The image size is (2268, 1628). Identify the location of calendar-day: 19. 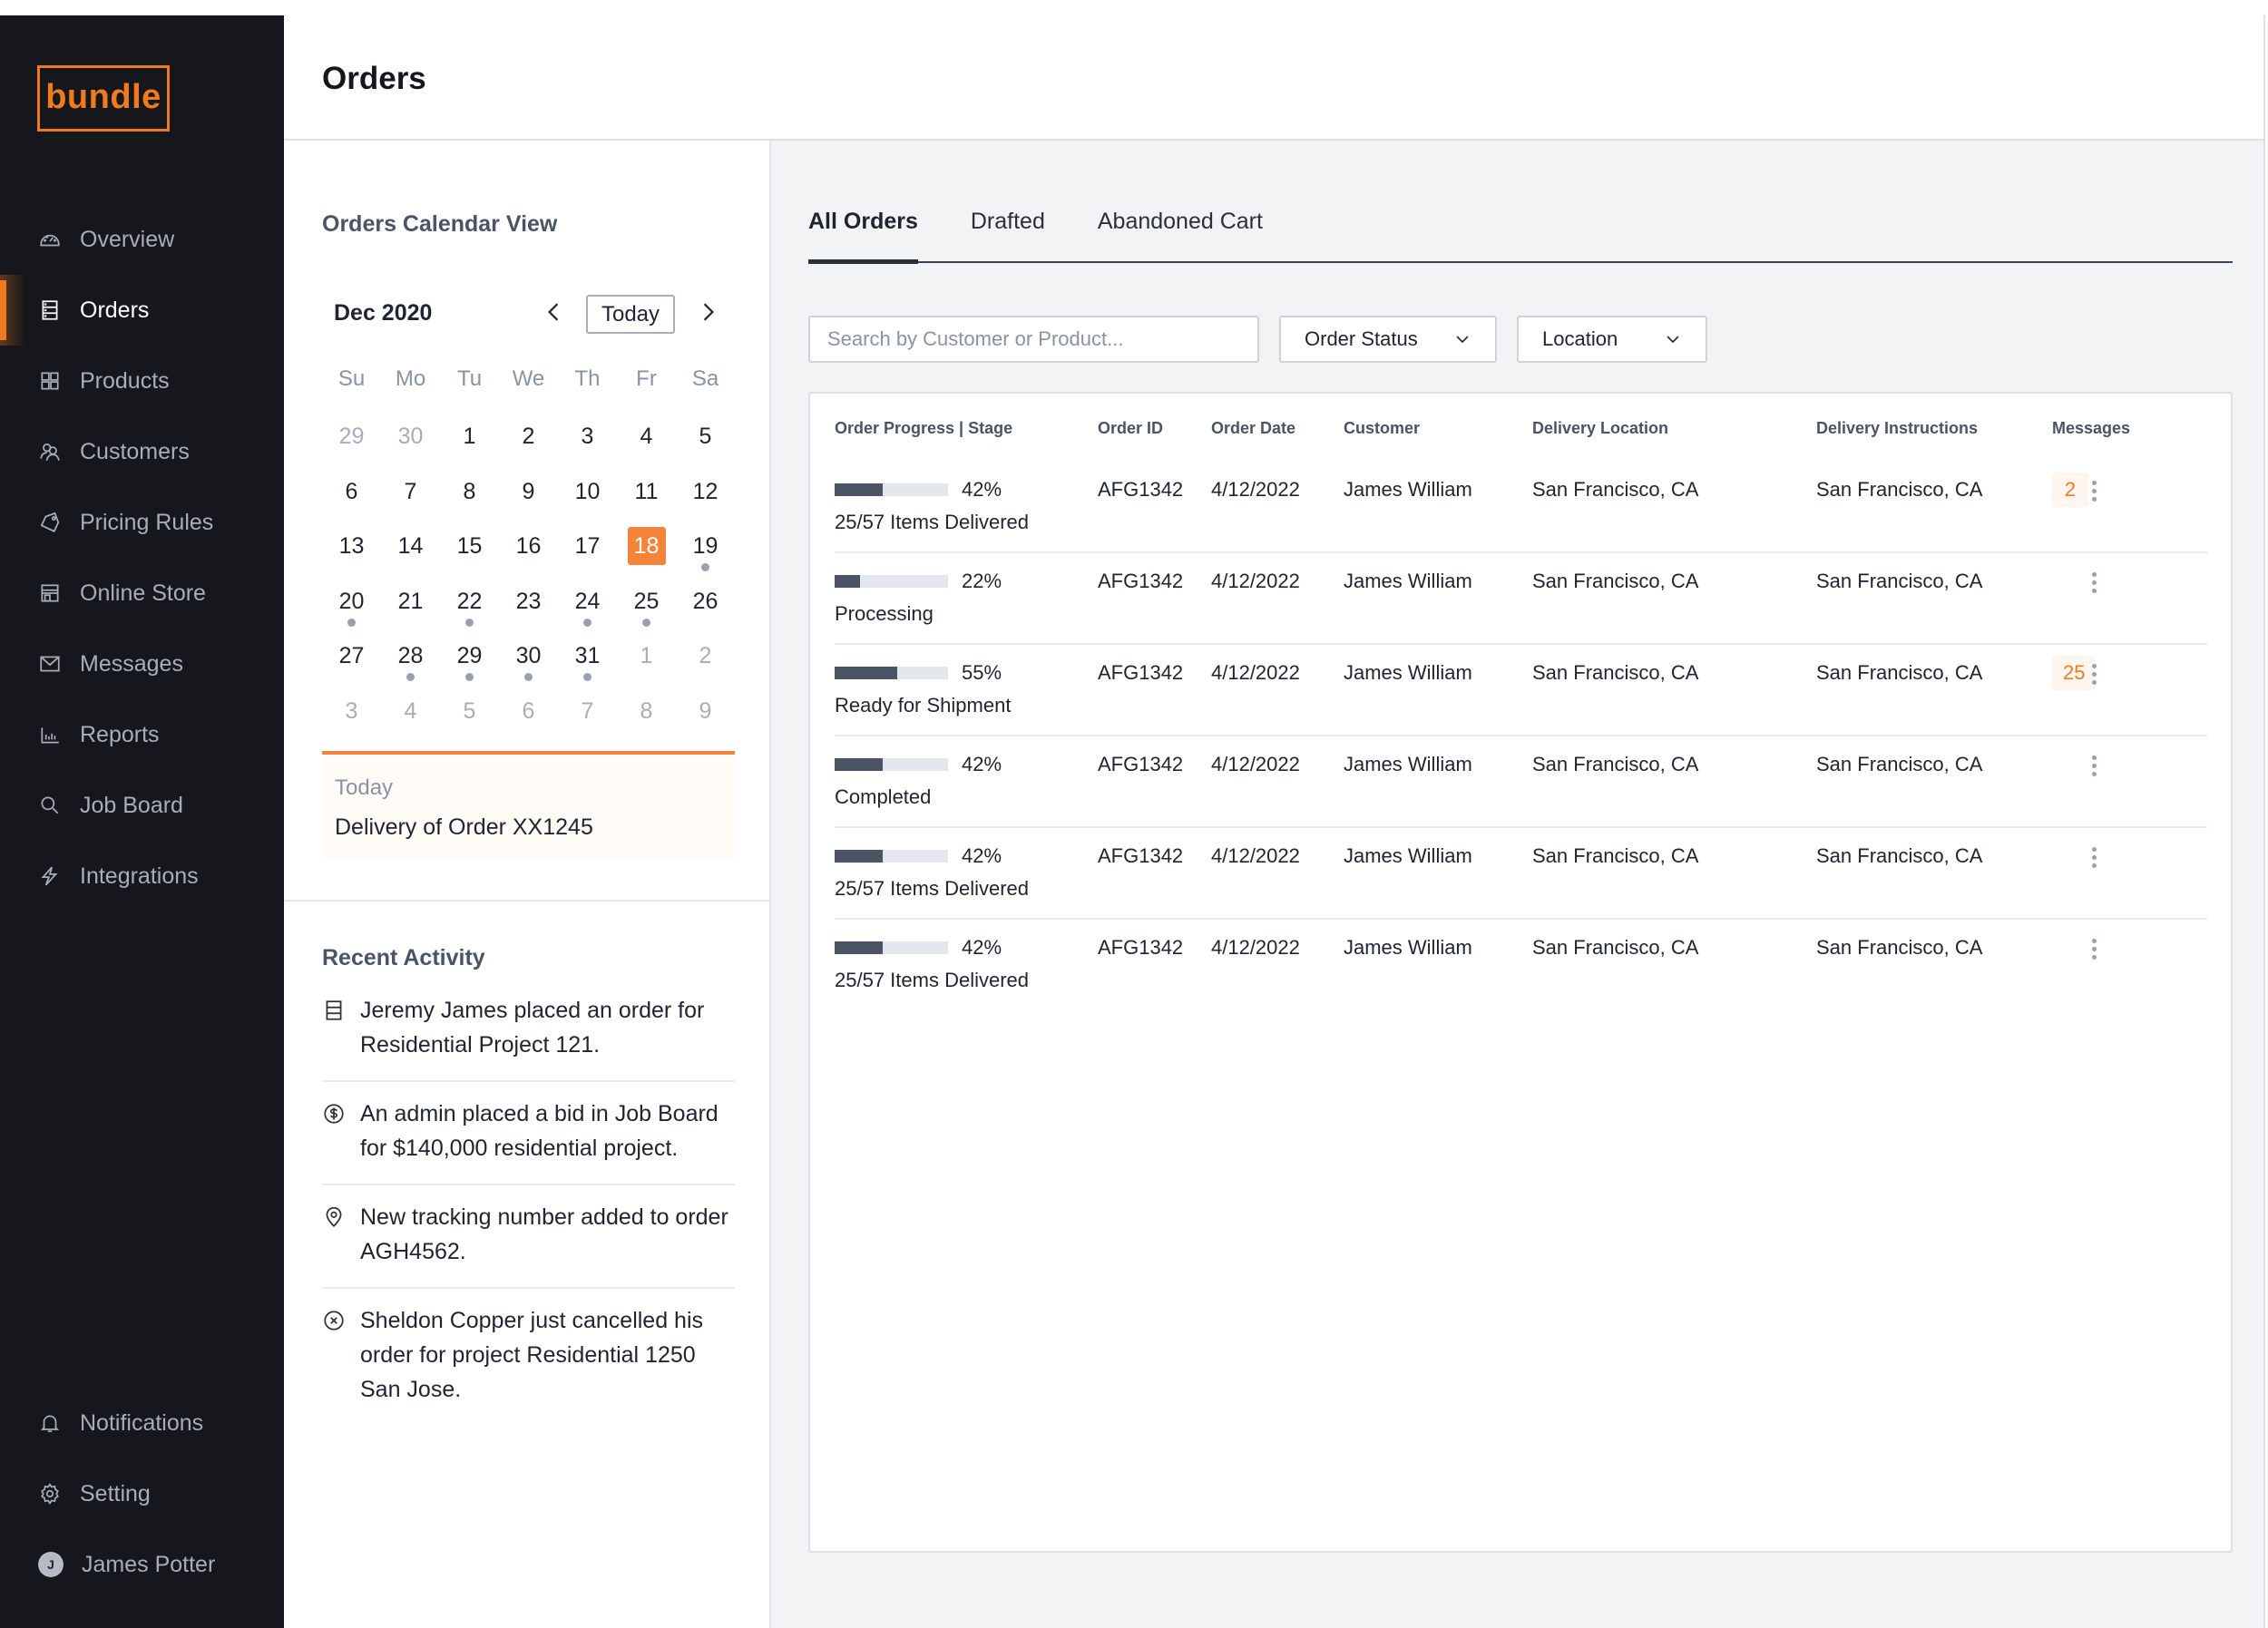
(706, 554).